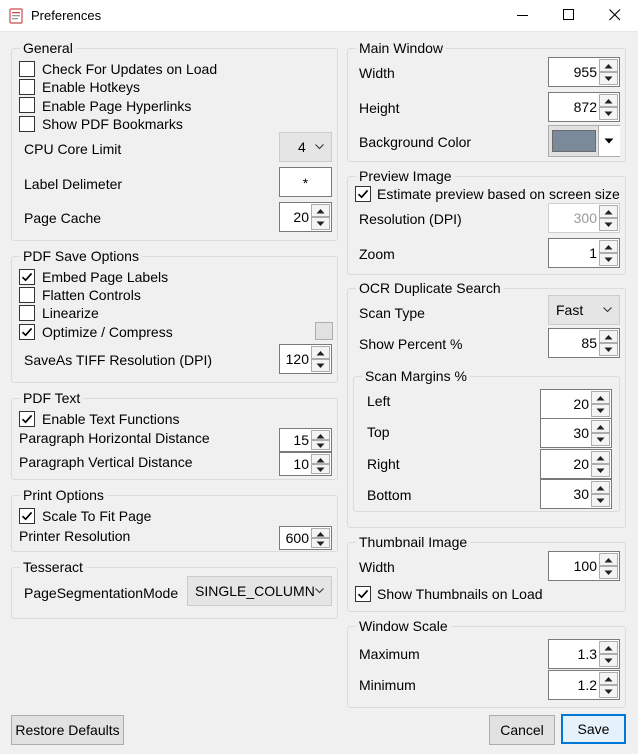 The image size is (638, 754). What do you see at coordinates (107, 332) in the screenshot?
I see `optimize-label: Optimize / Compress` at bounding box center [107, 332].